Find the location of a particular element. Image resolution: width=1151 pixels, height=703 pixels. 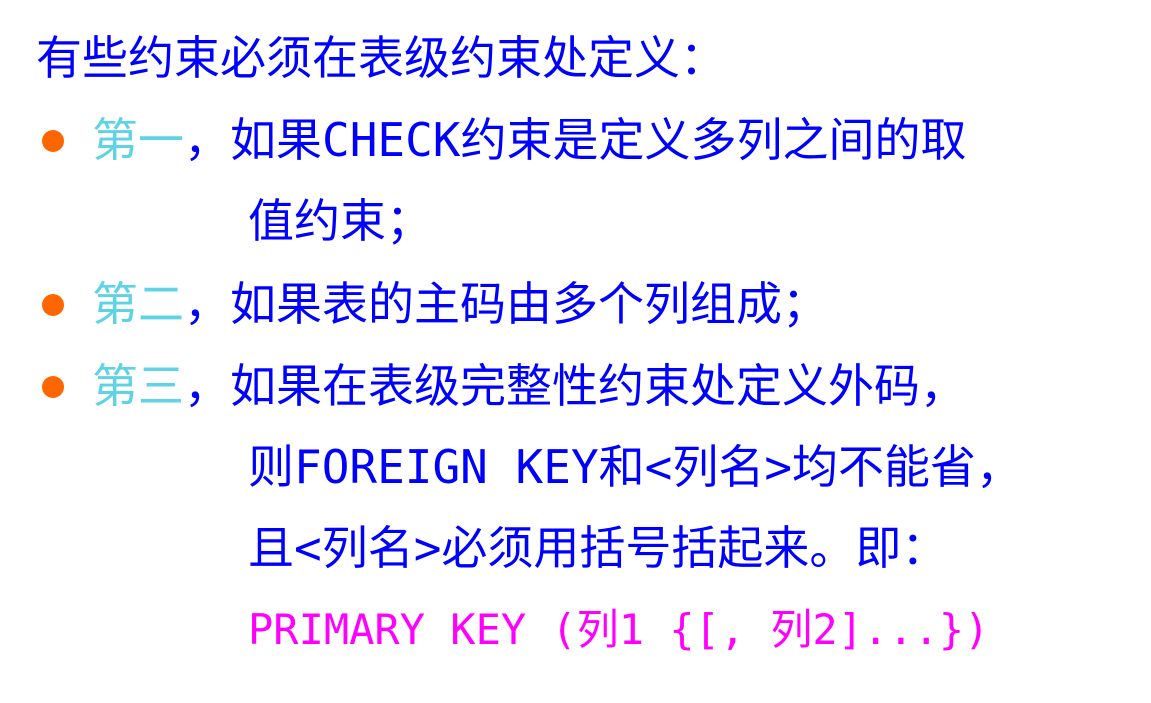

bullet-item-3-continuation-1: 则FOREIGN KEY和<列名>均不能省， is located at coordinates (635, 467).